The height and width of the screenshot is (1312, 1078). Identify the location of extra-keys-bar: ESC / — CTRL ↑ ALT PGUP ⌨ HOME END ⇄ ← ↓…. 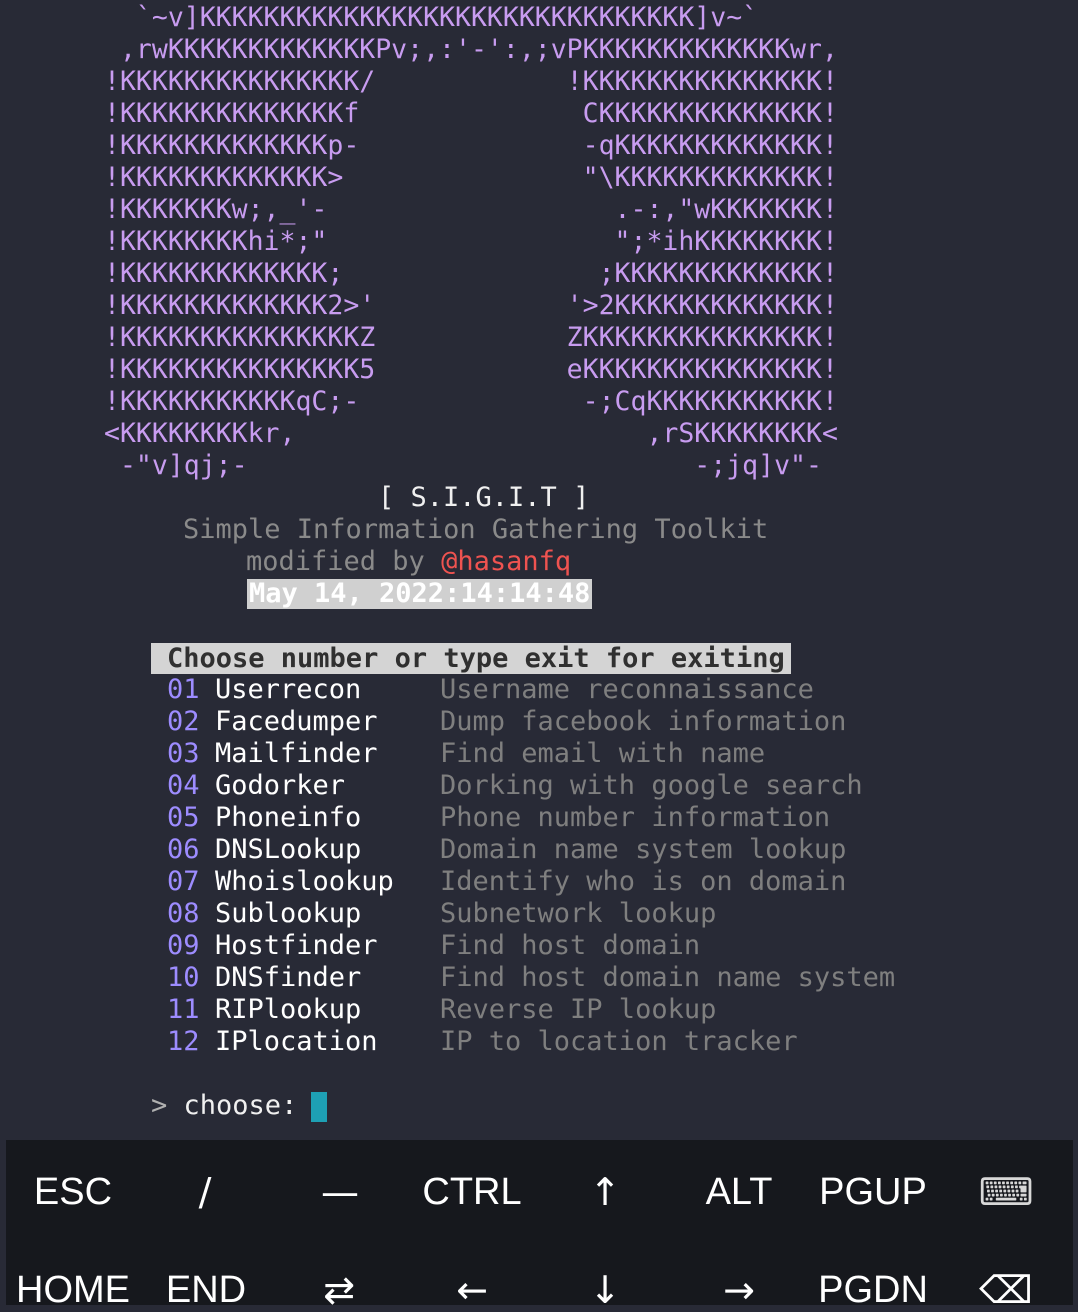
(539, 1226).